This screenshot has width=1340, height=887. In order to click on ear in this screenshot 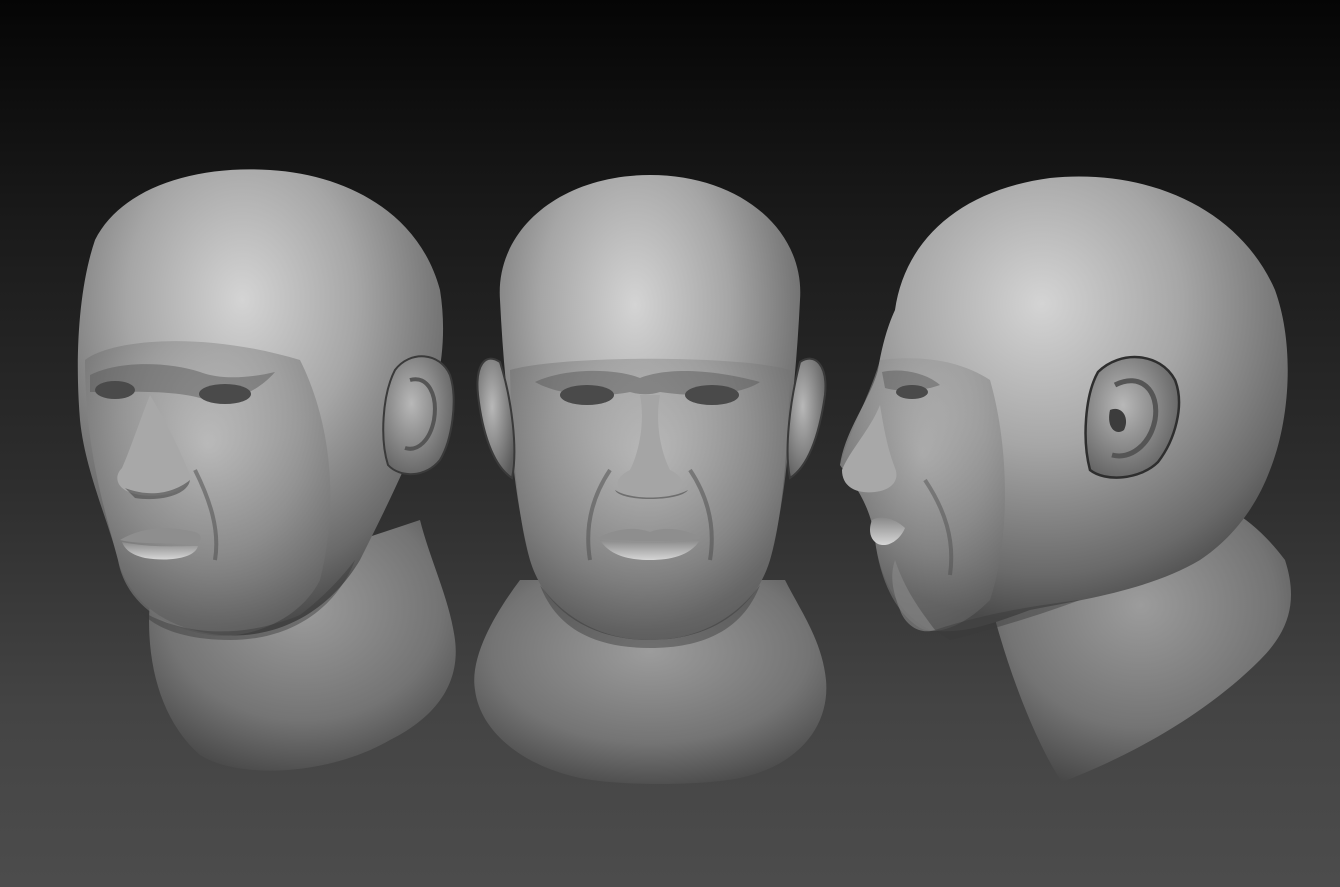, I will do `click(418, 415)`.